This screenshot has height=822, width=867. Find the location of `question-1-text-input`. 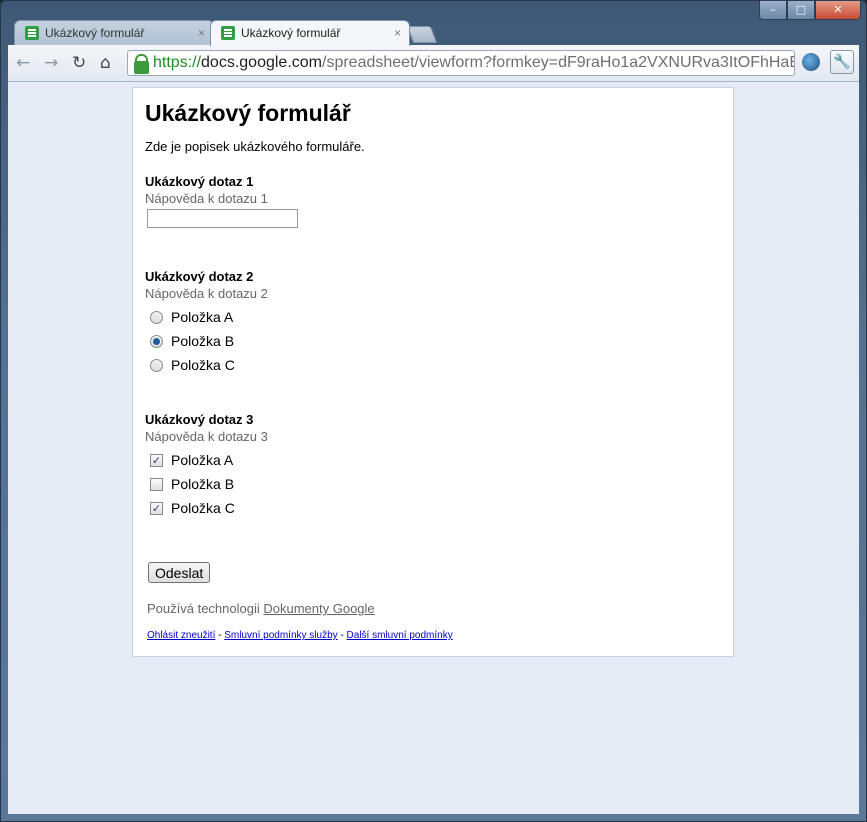

question-1-text-input is located at coordinates (222, 218).